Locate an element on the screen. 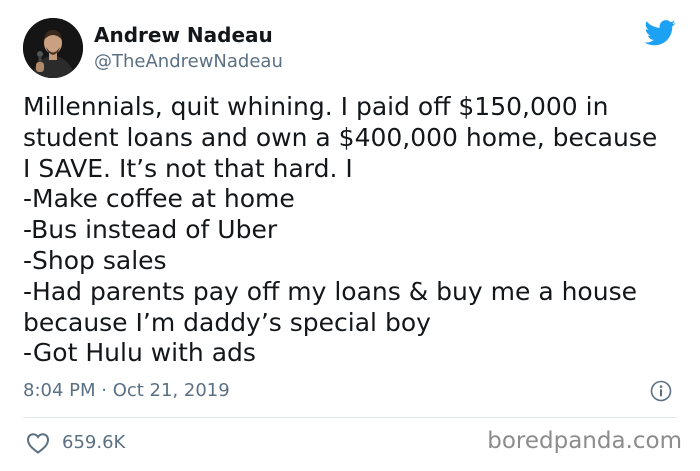 The width and height of the screenshot is (700, 471). heart-icon is located at coordinates (38, 443).